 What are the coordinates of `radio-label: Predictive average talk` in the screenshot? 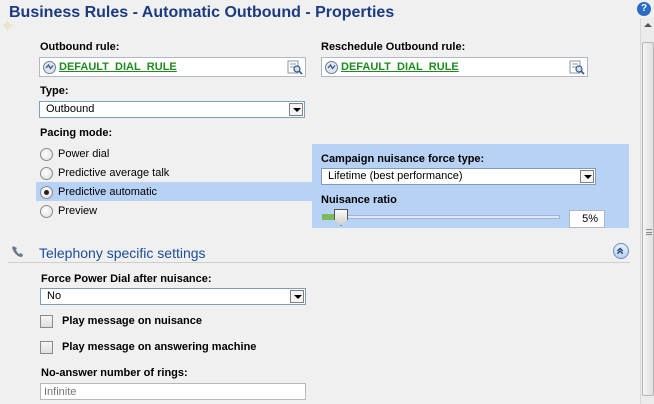 It's located at (114, 173).